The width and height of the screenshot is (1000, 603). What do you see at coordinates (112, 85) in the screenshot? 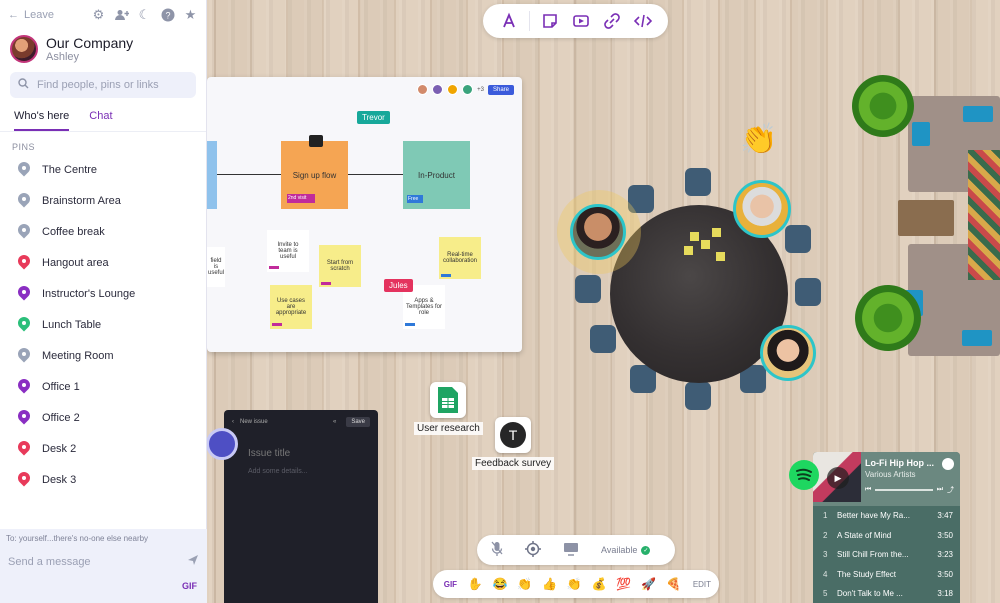
I see `search-input` at bounding box center [112, 85].